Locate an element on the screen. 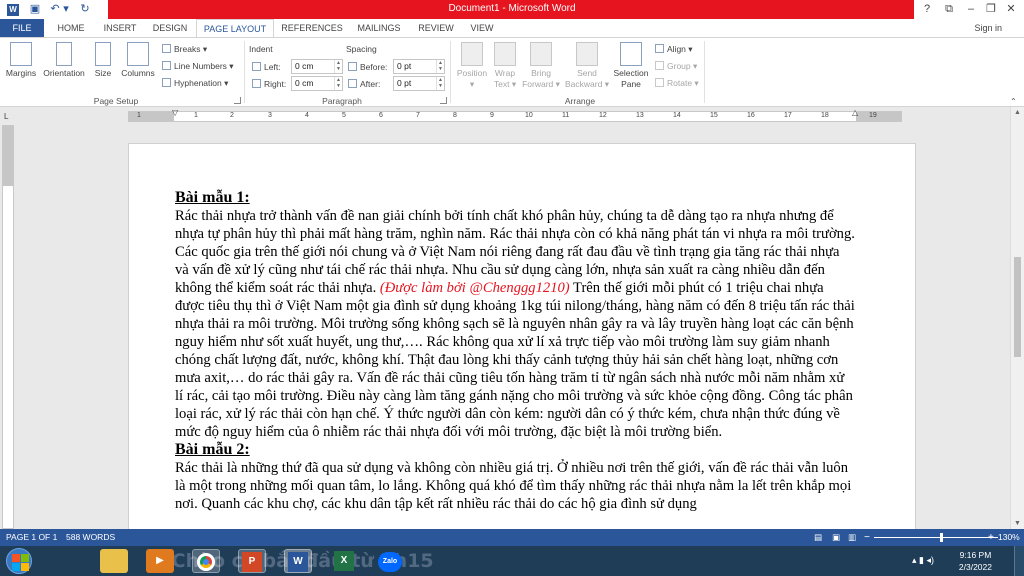 This screenshot has width=1024, height=576. zoom-out-button: − is located at coordinates (867, 537).